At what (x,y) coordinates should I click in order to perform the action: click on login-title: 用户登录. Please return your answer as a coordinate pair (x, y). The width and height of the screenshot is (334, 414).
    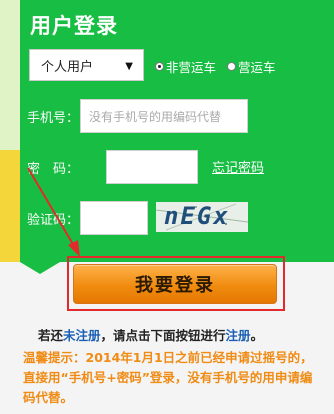
    Looking at the image, I should click on (74, 26).